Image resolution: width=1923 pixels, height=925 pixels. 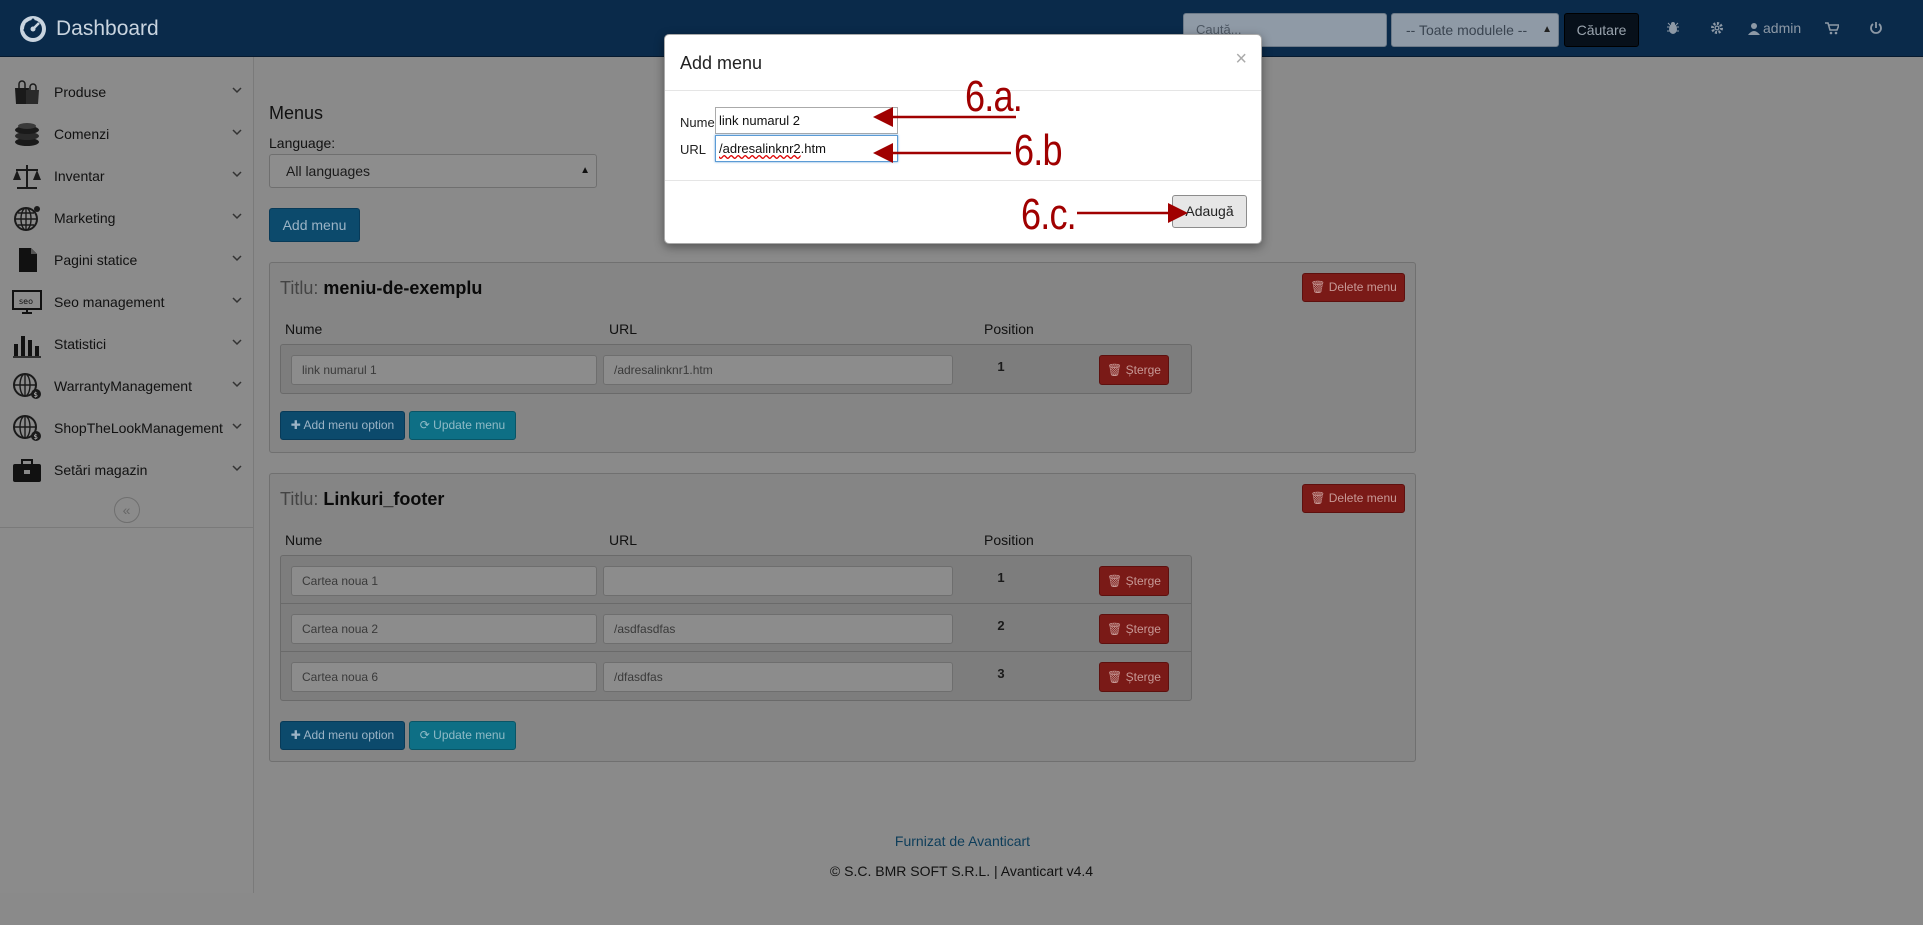 What do you see at coordinates (27, 260) in the screenshot?
I see `document-icon` at bounding box center [27, 260].